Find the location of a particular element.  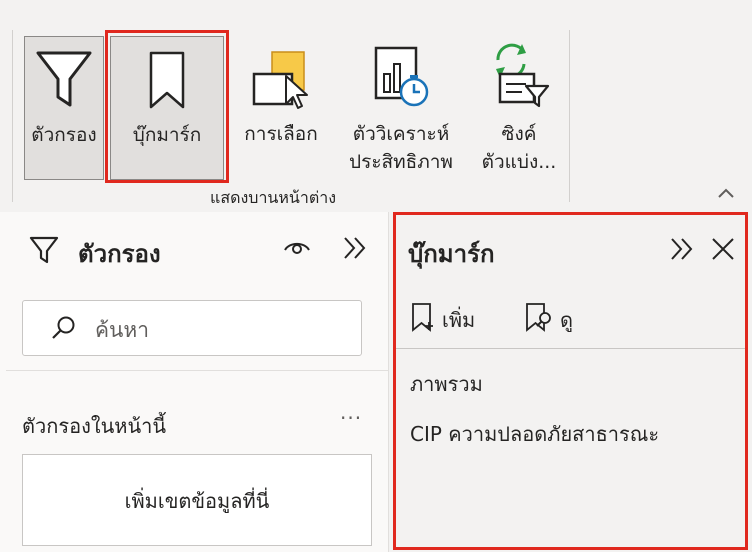

search-placeholder: ค้นหา is located at coordinates (122, 330).